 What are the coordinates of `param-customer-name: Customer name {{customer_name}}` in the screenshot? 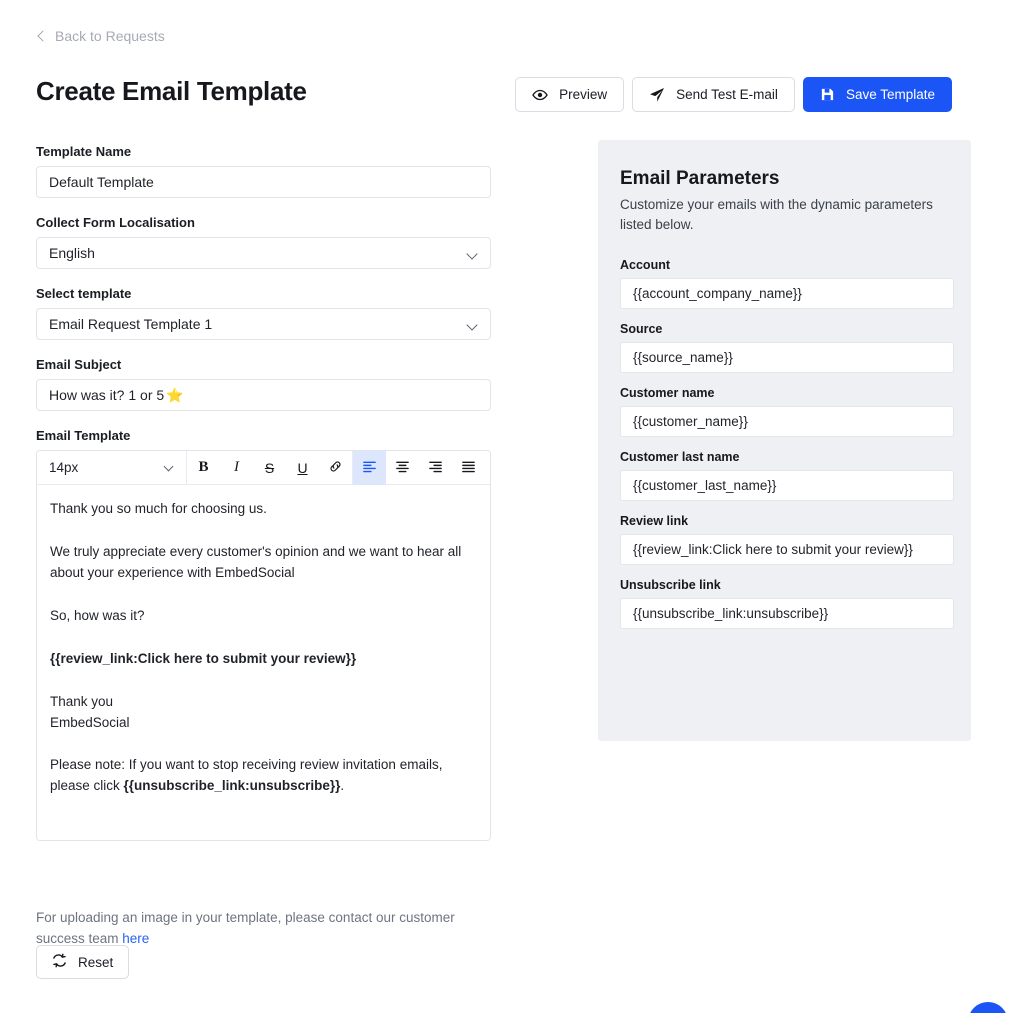 It's located at (787, 411).